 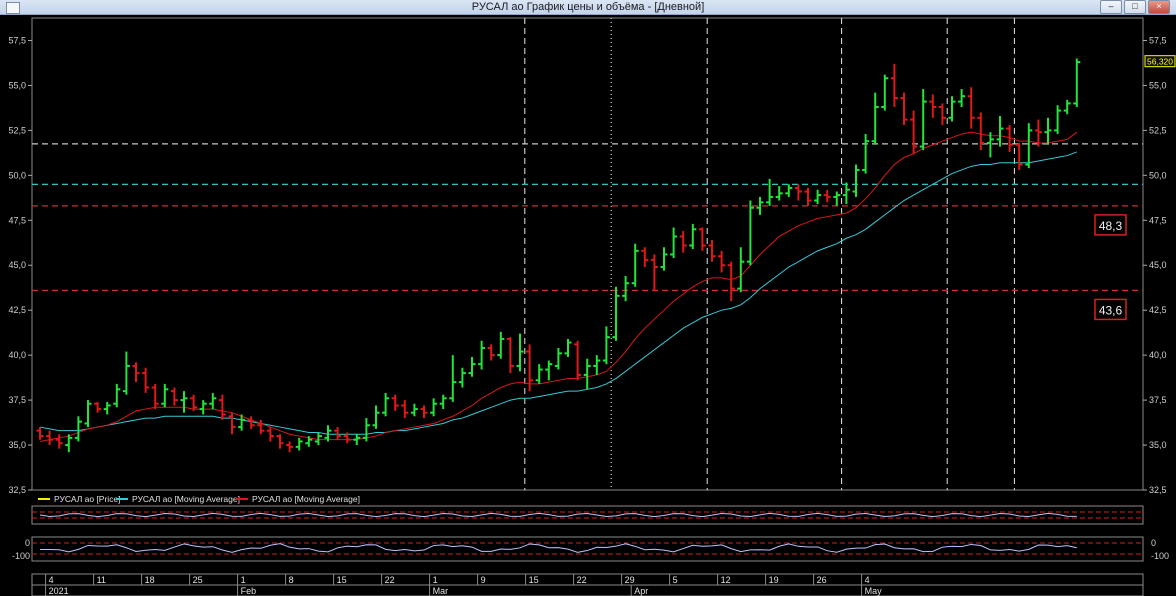 What do you see at coordinates (17, 310) in the screenshot?
I see `y-tick-label-left: 42,5` at bounding box center [17, 310].